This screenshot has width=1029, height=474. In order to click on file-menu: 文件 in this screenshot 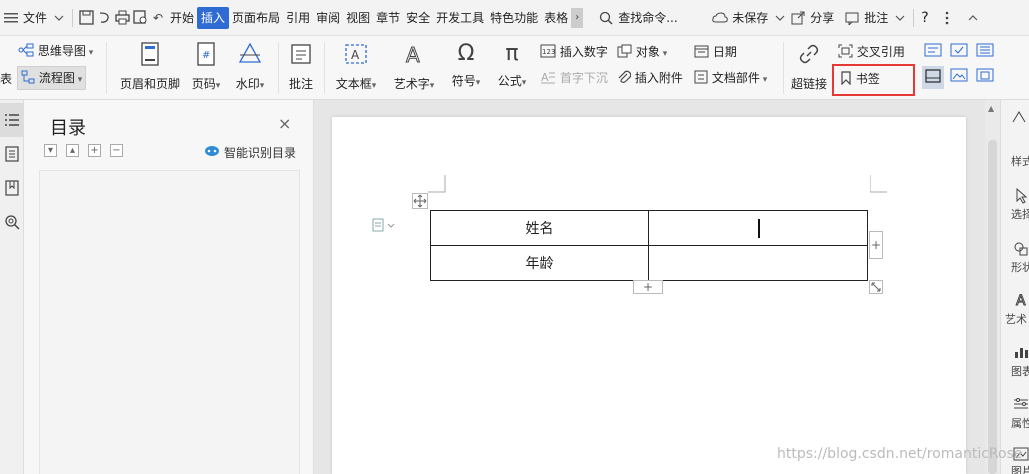, I will do `click(35, 18)`.